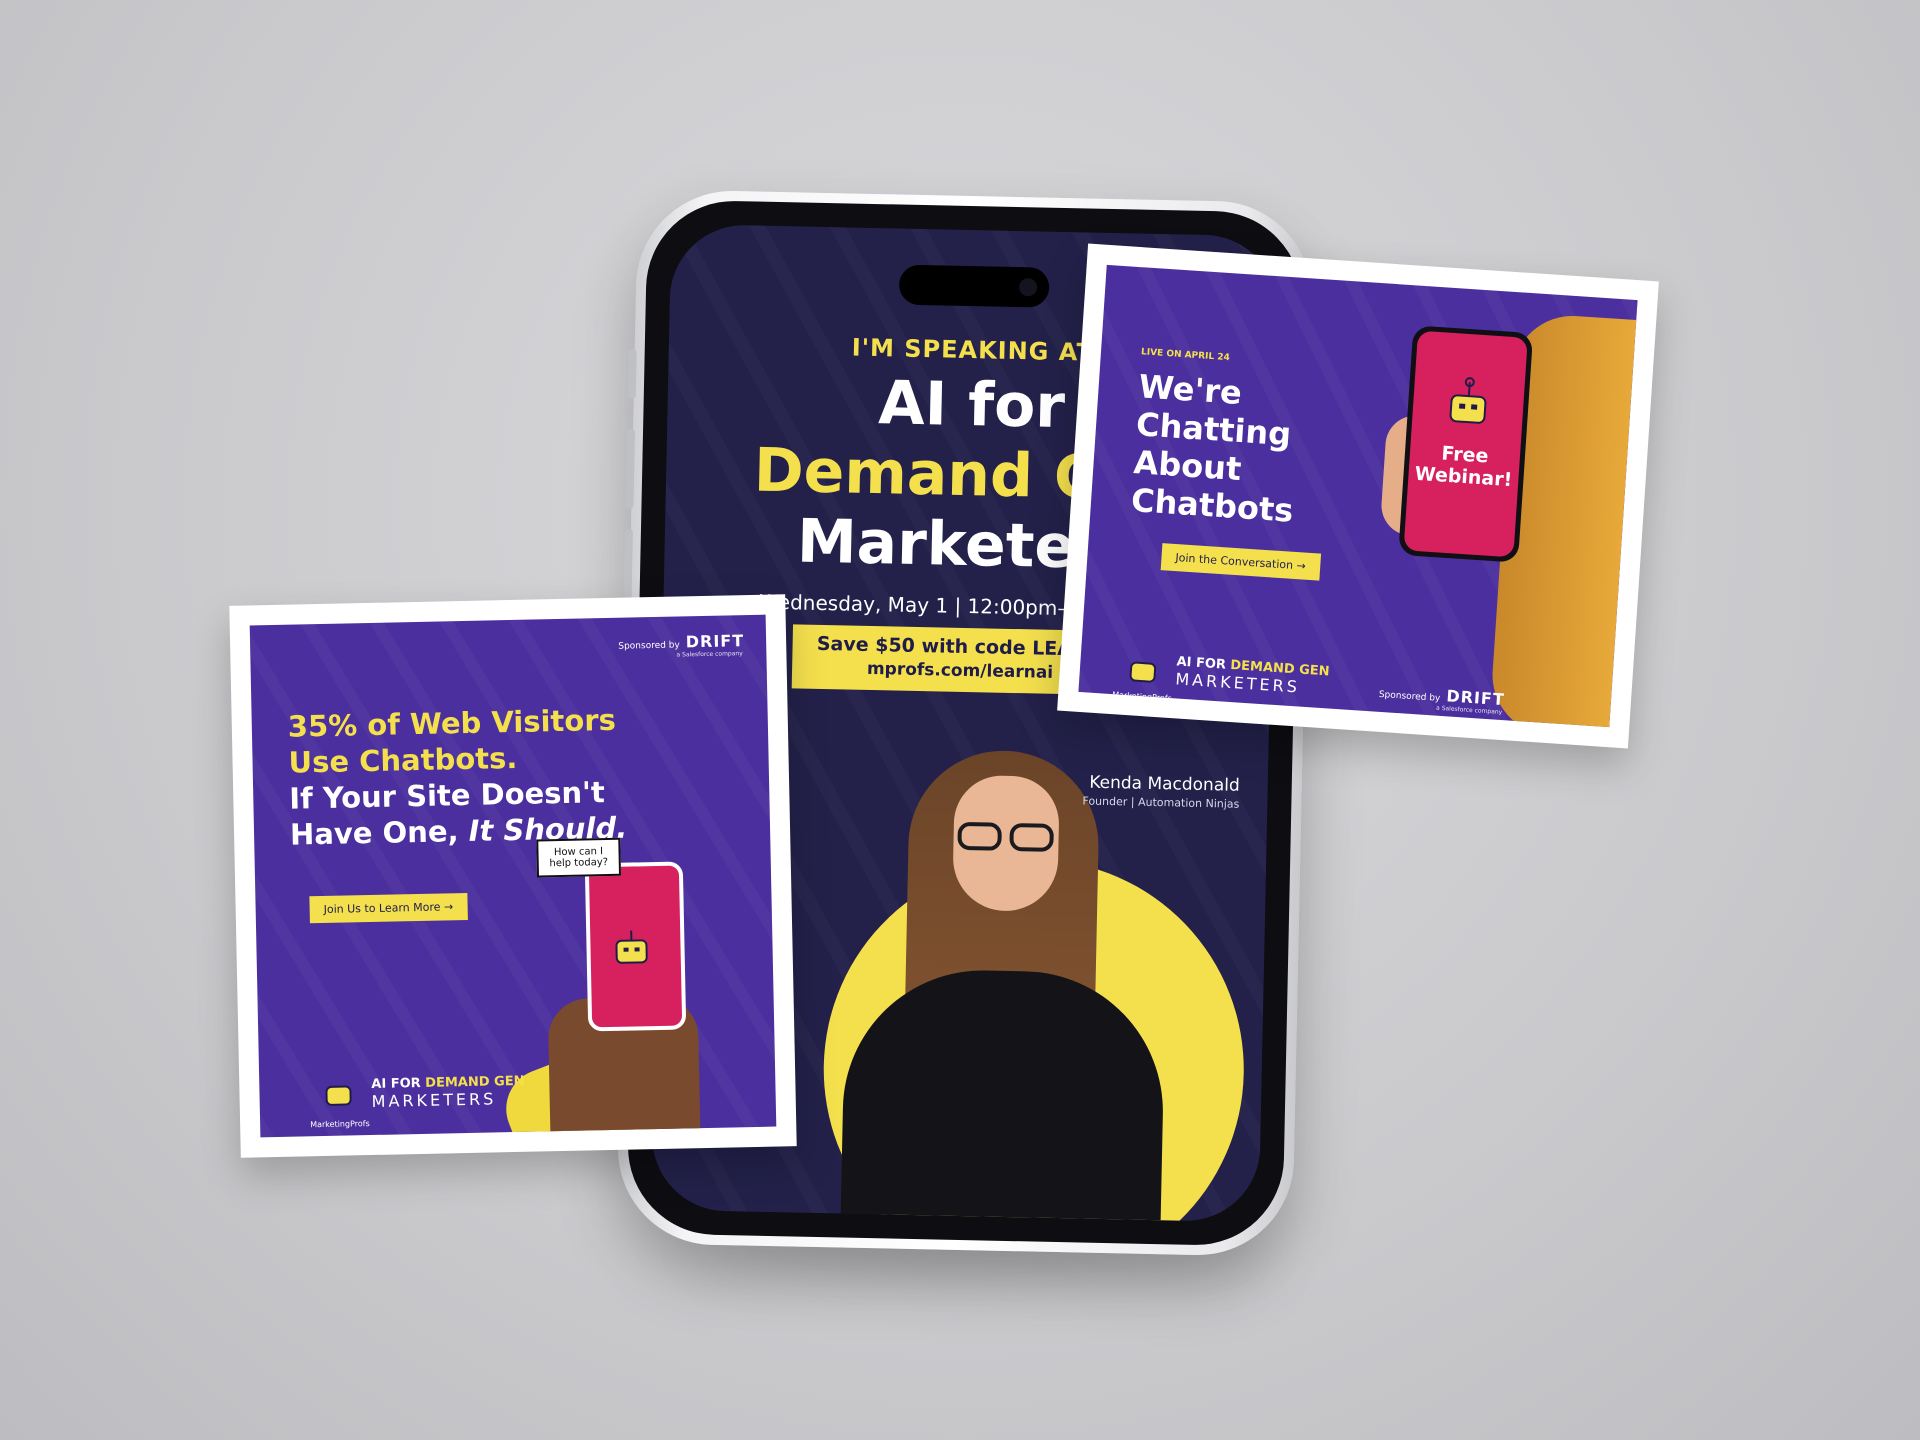  What do you see at coordinates (1464, 465) in the screenshot?
I see `webinar-text: Free Webinar!` at bounding box center [1464, 465].